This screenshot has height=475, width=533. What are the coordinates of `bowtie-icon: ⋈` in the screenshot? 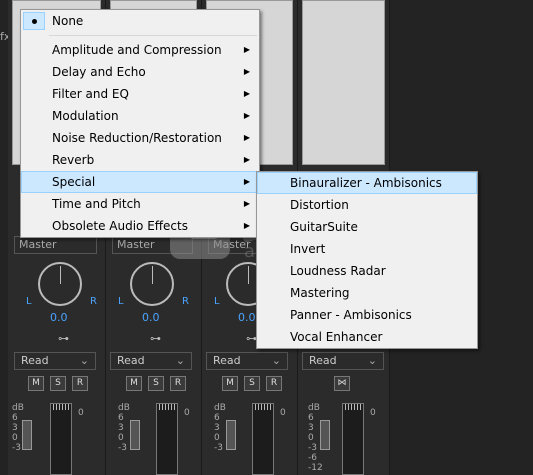 It's located at (342, 383).